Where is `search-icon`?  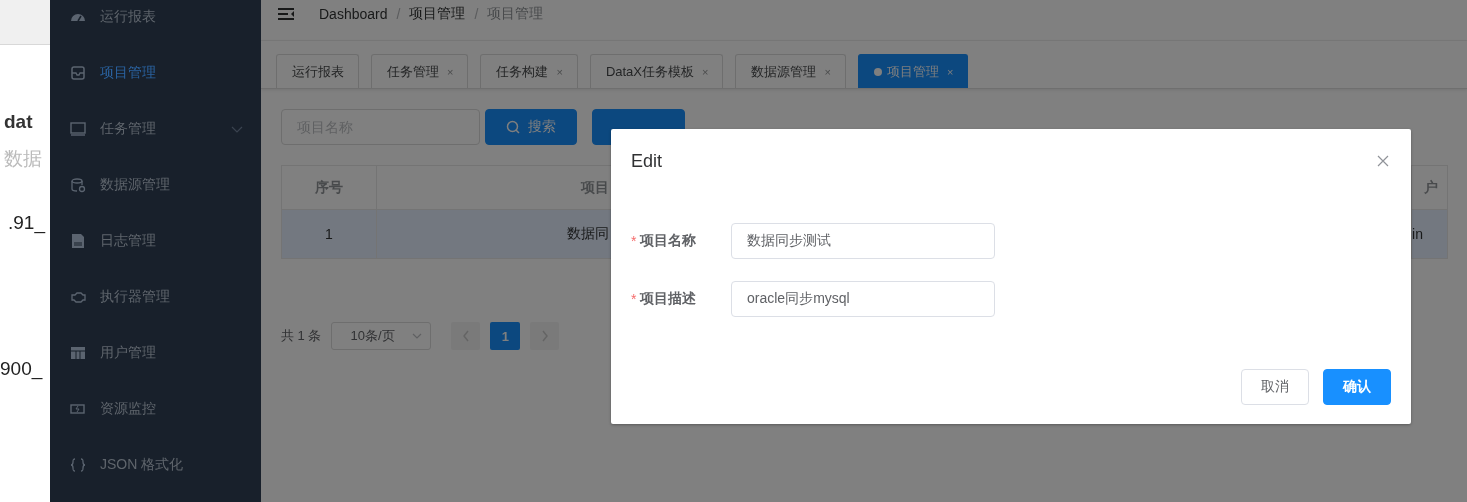
search-icon is located at coordinates (513, 127).